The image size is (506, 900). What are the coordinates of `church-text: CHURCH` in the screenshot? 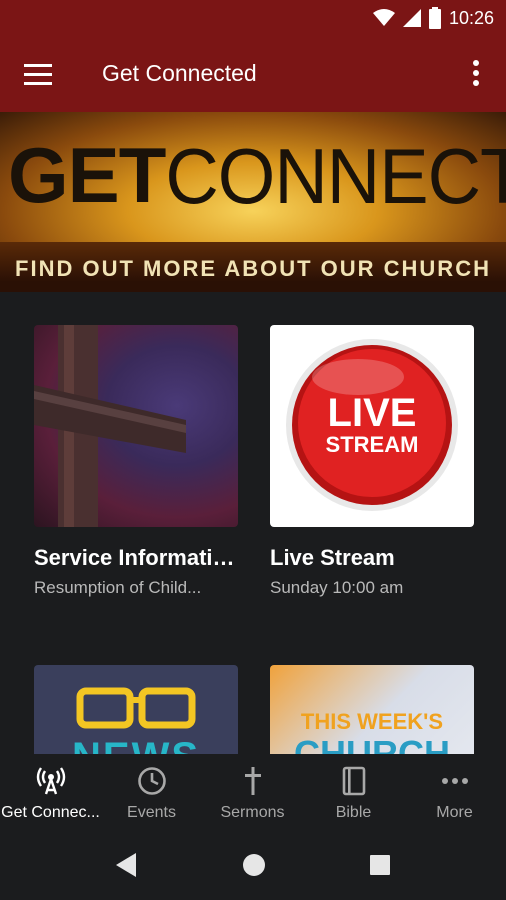 It's located at (372, 743).